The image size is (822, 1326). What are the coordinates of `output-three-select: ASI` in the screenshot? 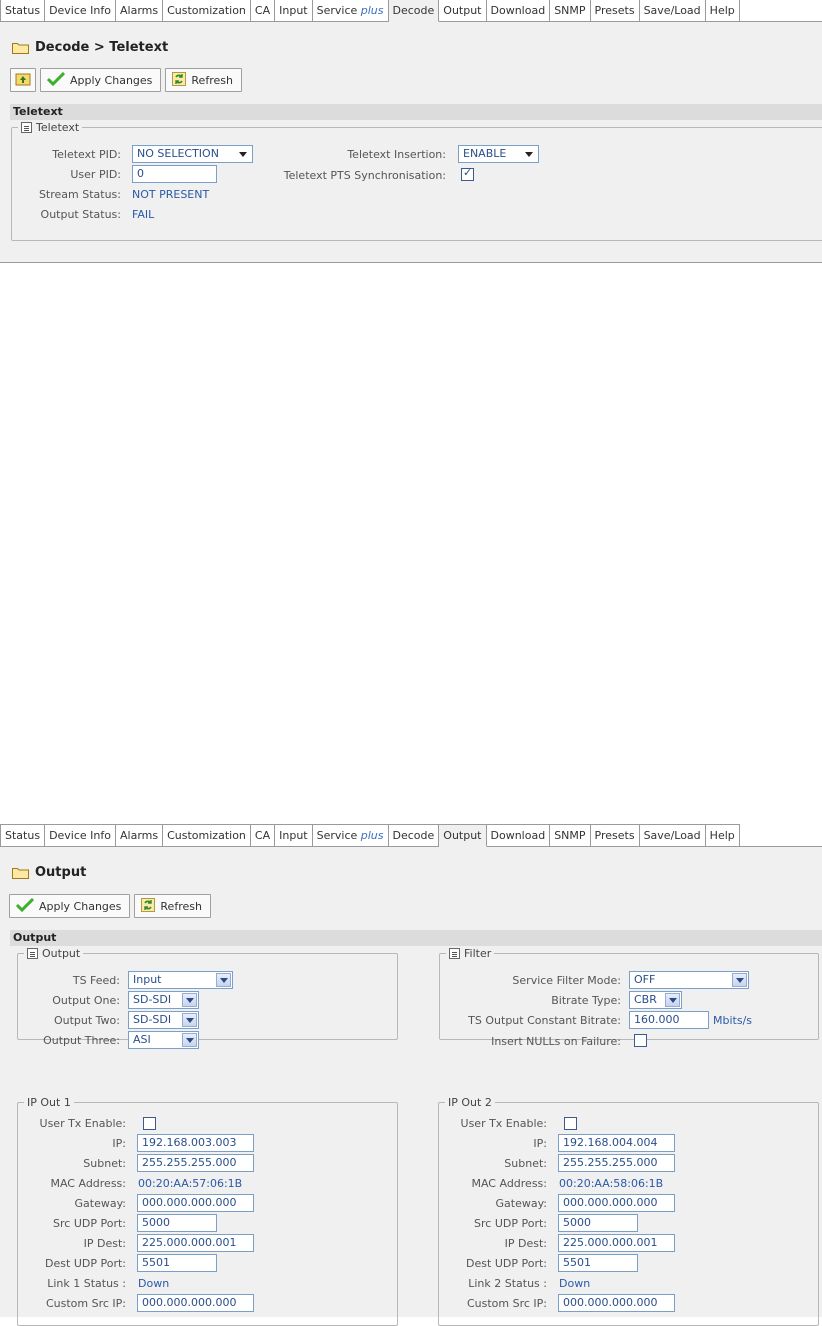 It's located at (163, 1040).